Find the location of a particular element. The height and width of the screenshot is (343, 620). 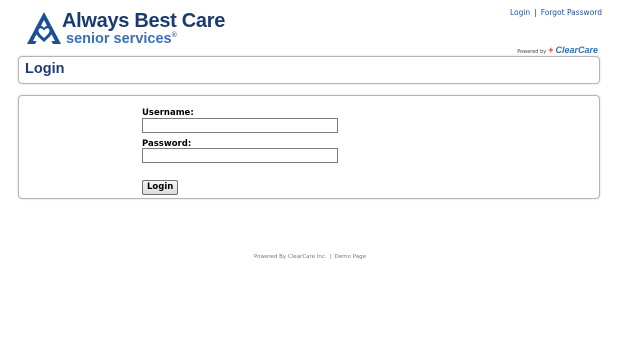

clearcare-name: ClearCare is located at coordinates (576, 50).